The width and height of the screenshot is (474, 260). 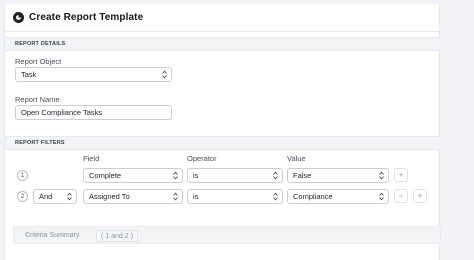 What do you see at coordinates (37, 99) in the screenshot?
I see `report-name-label: Report Name` at bounding box center [37, 99].